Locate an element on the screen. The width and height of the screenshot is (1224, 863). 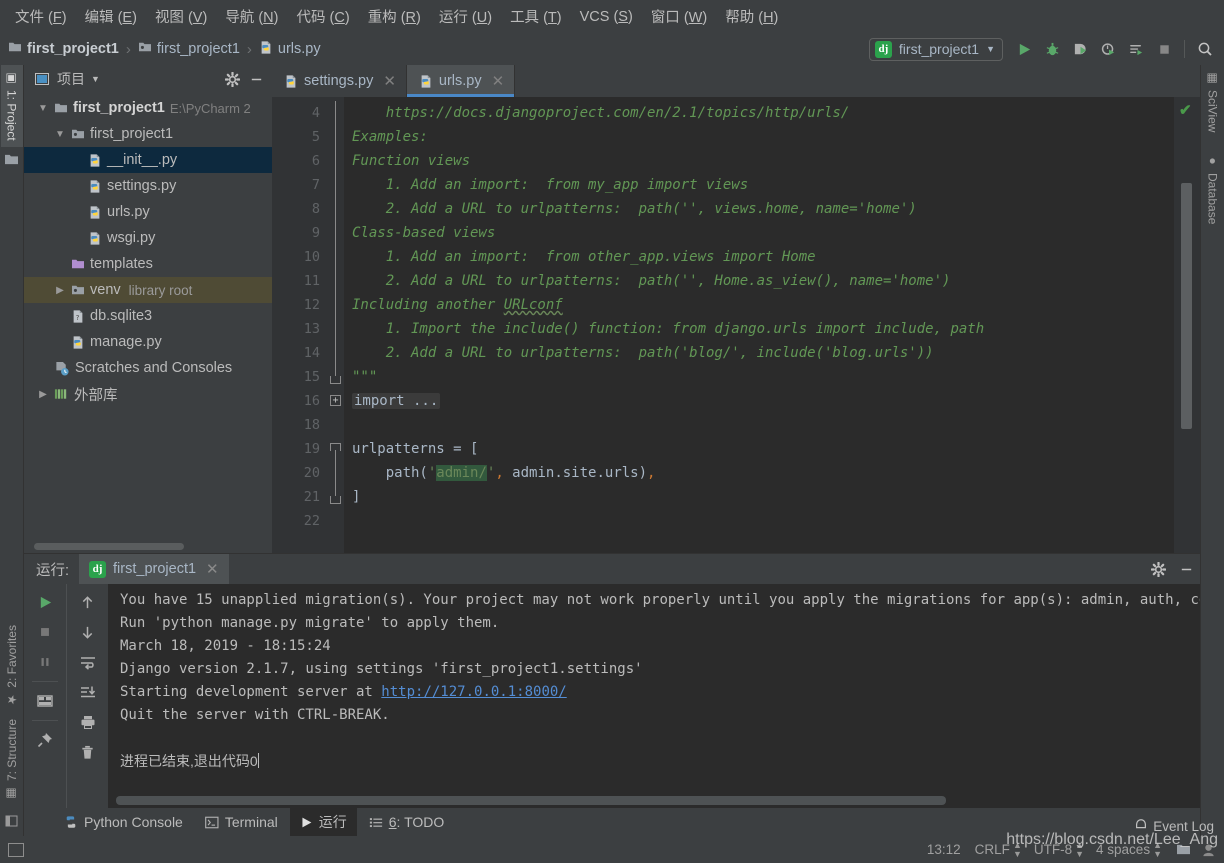
run-icon is located at coordinates (1024, 49).